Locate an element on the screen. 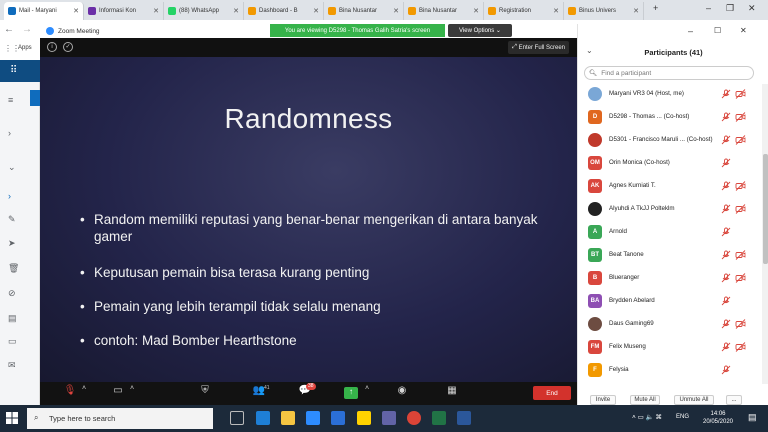  participant-row: OM Orin Monica (Co-host) is located at coordinates (670, 164).